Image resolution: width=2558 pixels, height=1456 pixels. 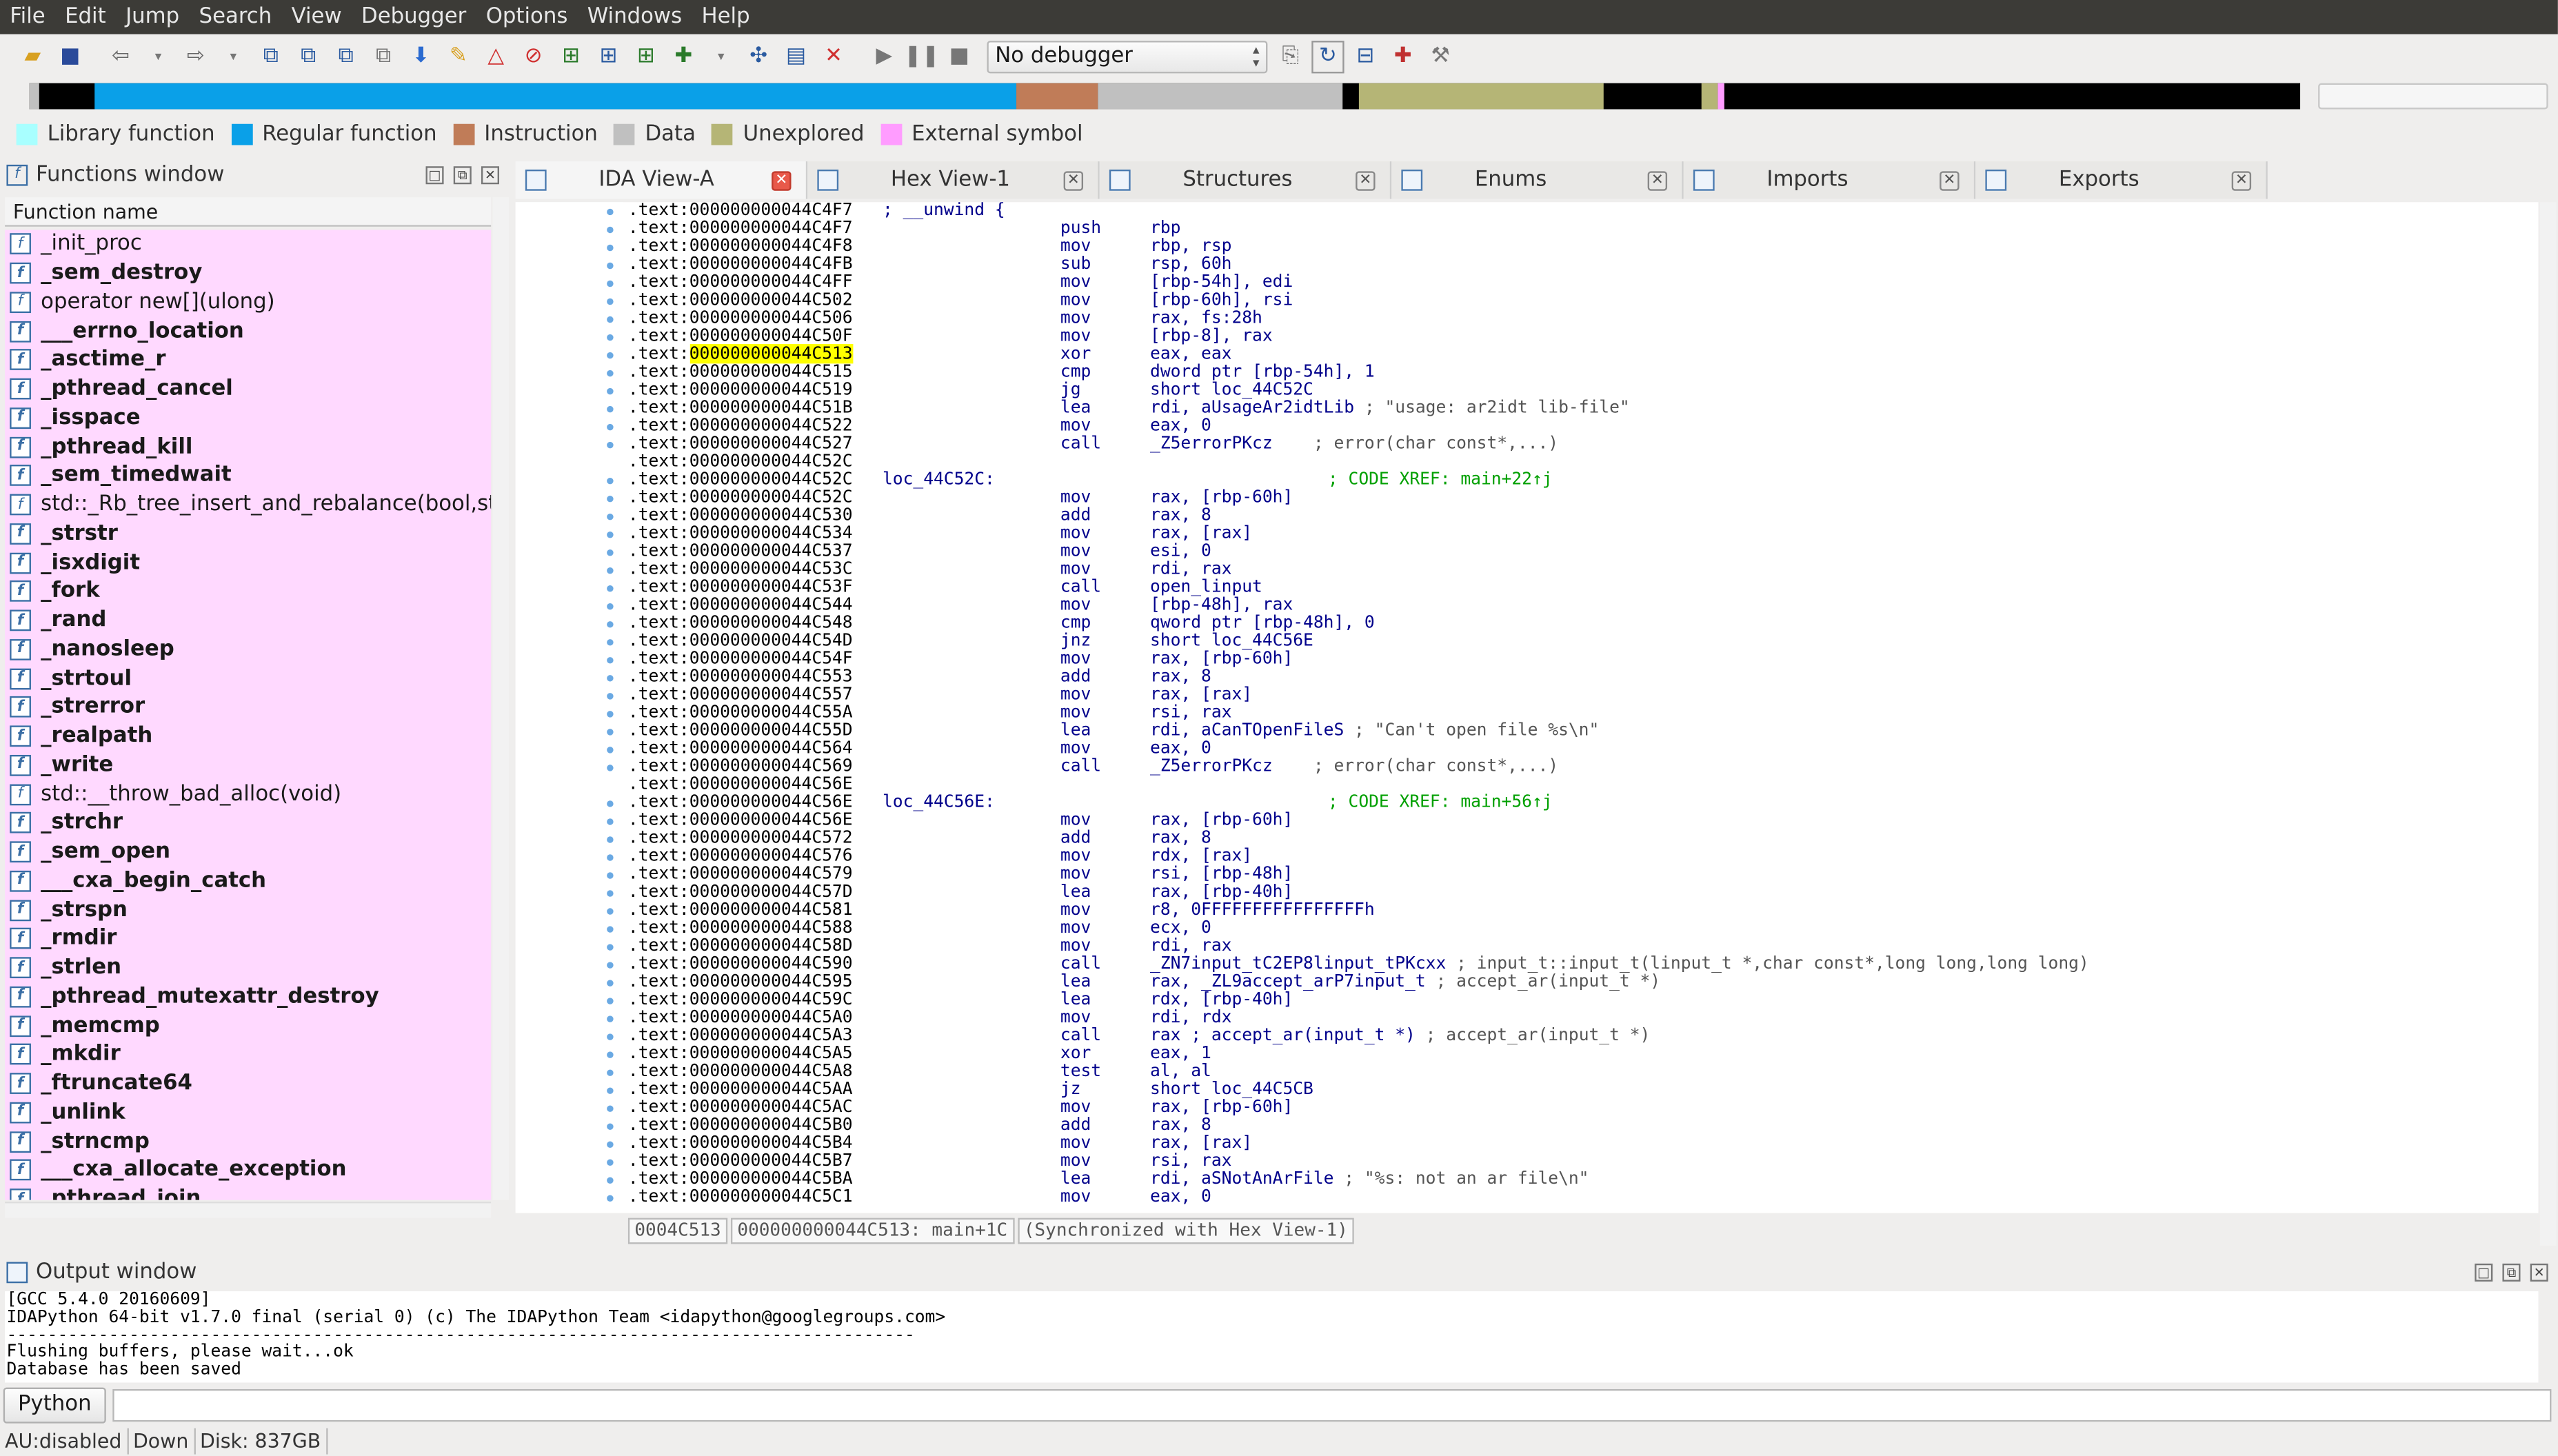 I want to click on tab-imports: Imports ✕, so click(x=1829, y=180).